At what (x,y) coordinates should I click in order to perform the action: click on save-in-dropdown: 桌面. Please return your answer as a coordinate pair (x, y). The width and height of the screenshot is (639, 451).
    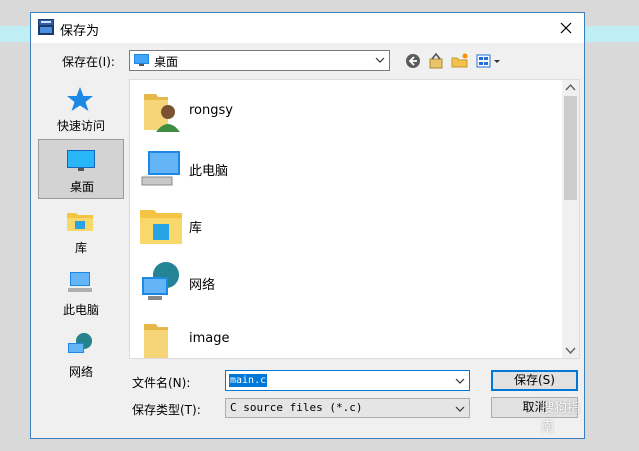
    Looking at the image, I should click on (259, 60).